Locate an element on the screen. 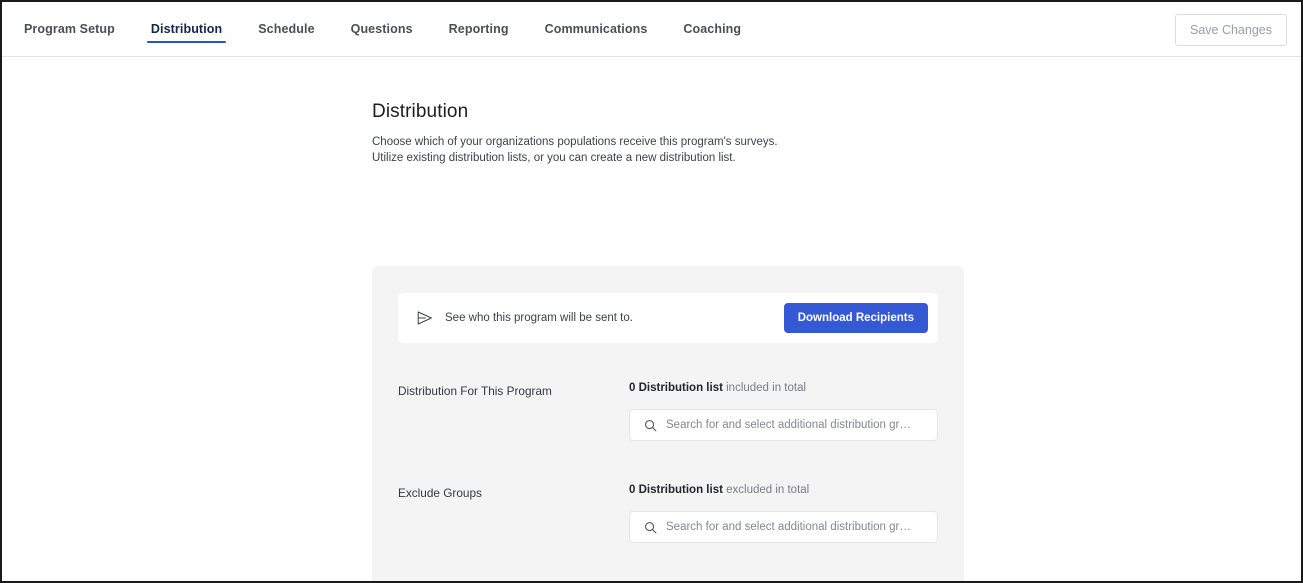 This screenshot has height=583, width=1303. exclude-excluded-summary: 0 Distribution list excluded in total is located at coordinates (783, 490).